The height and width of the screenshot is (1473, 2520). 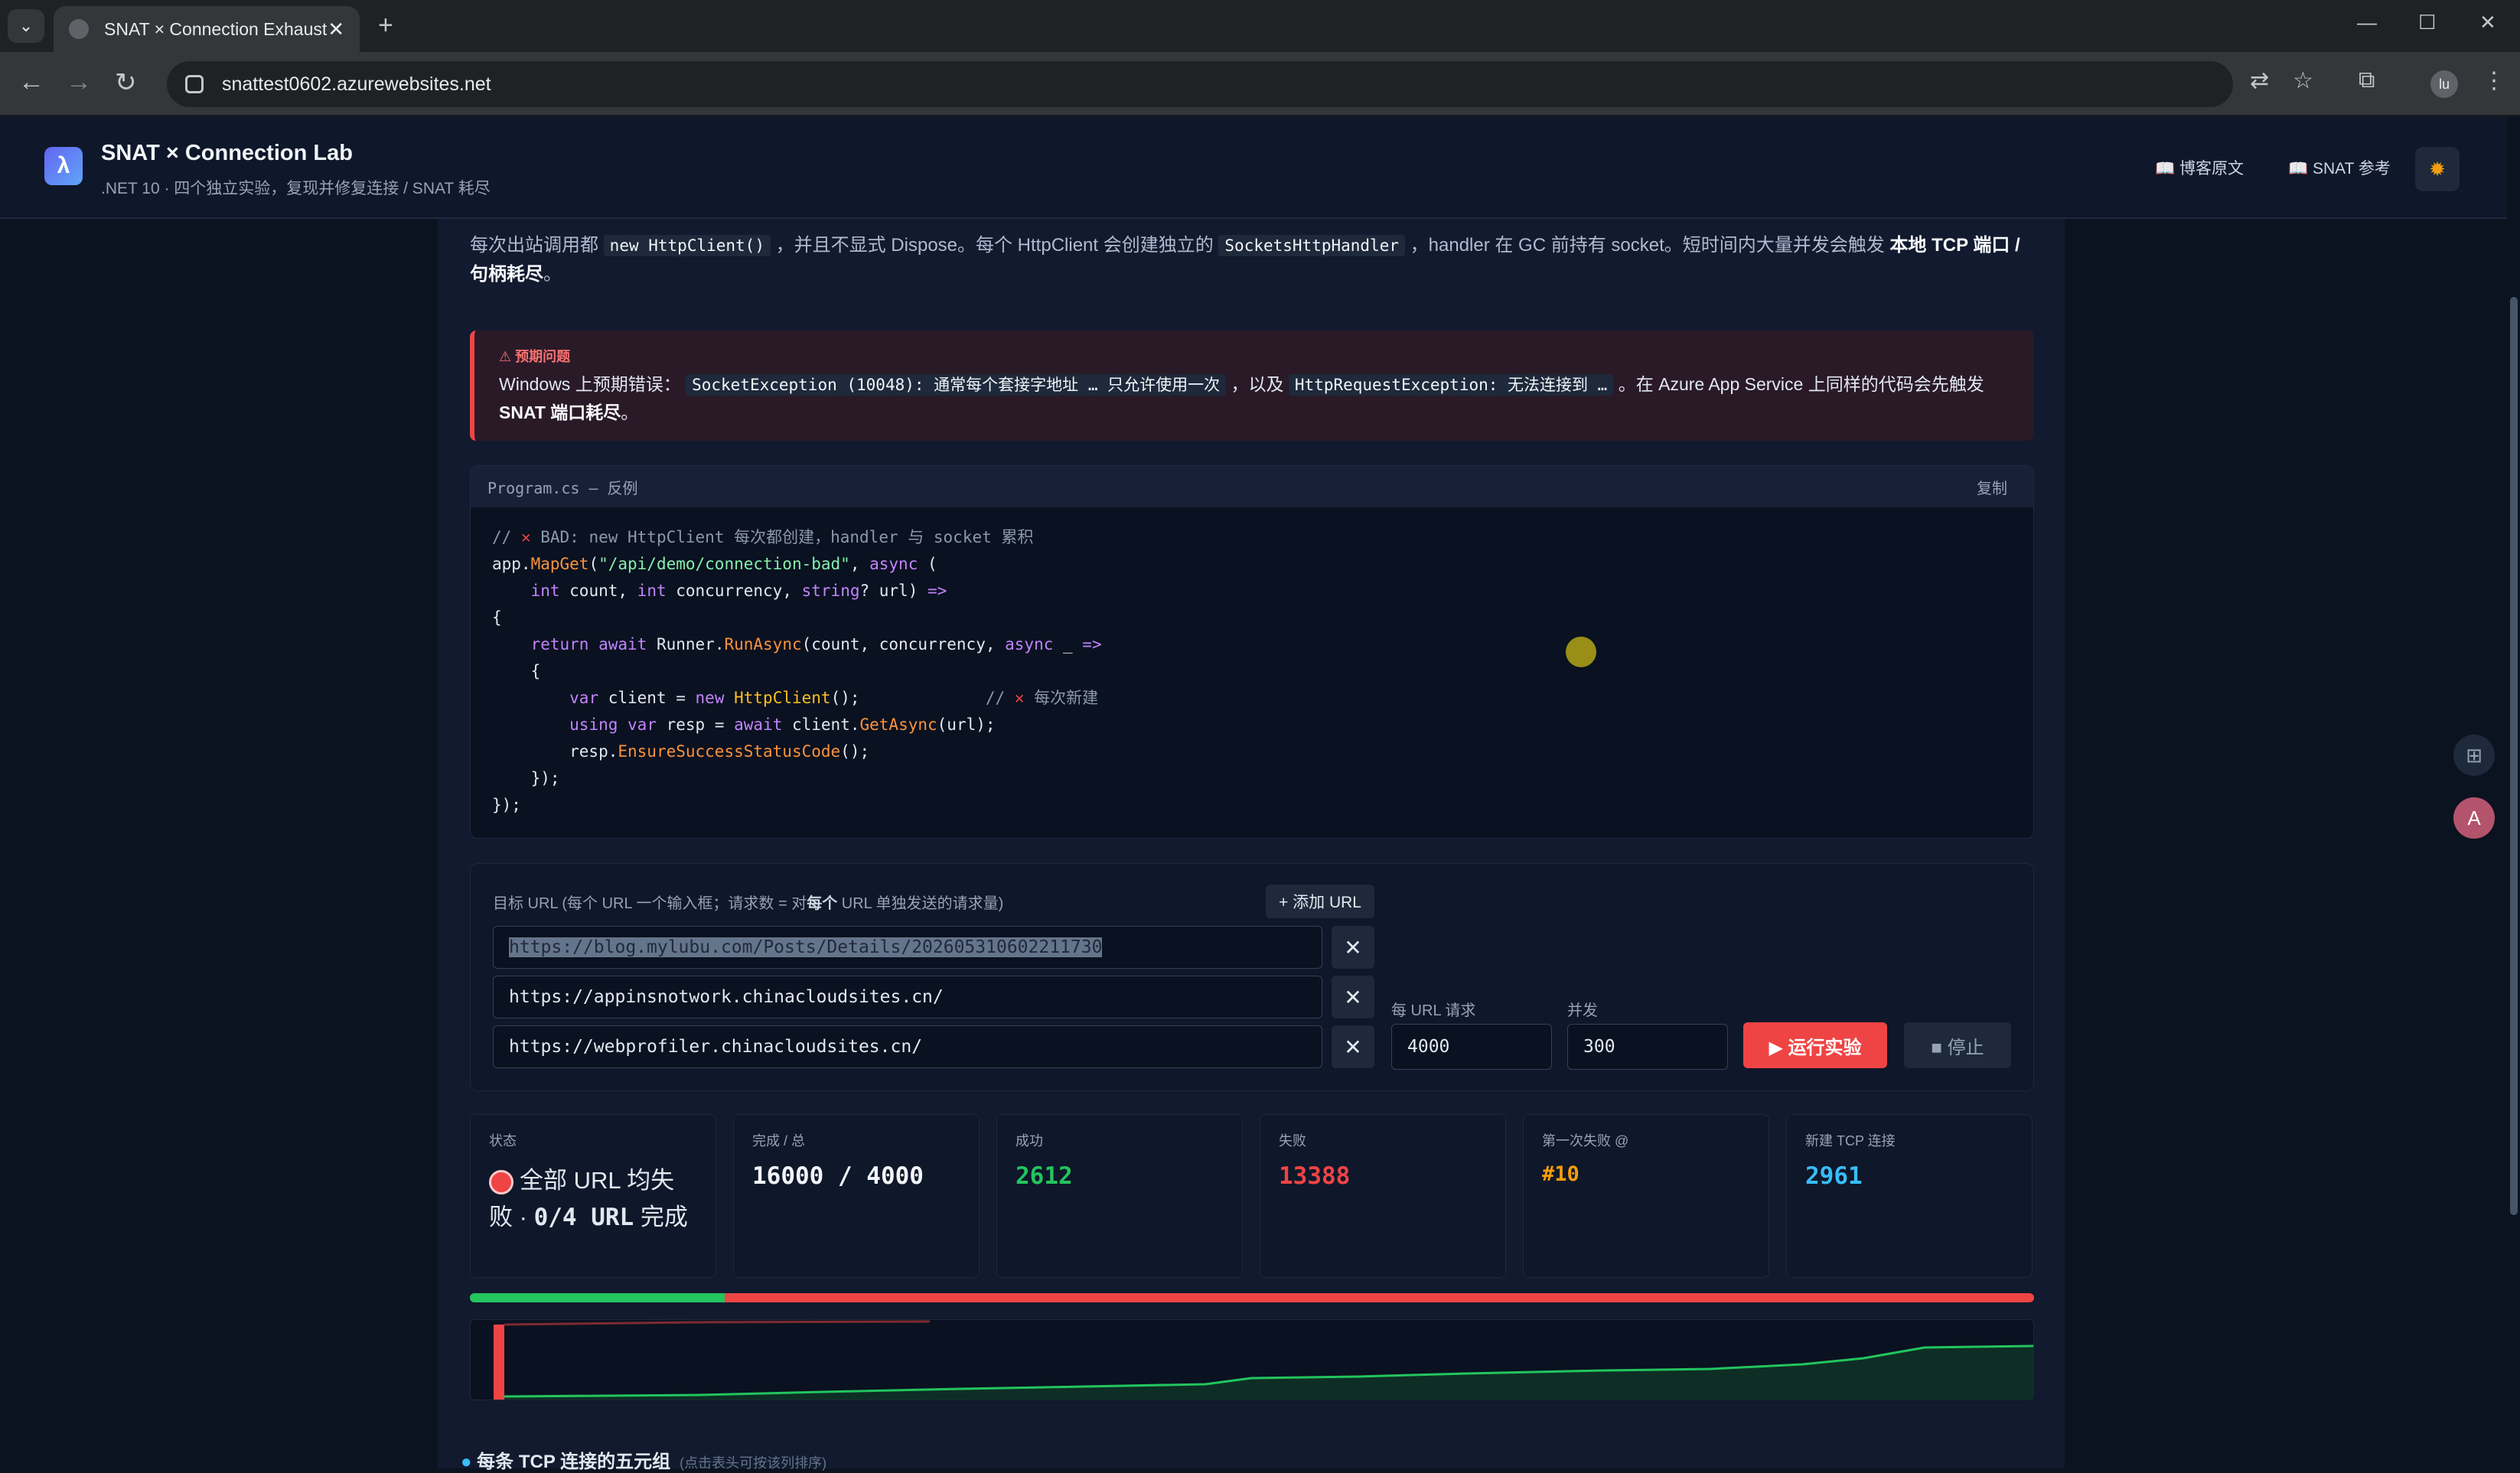 I want to click on code-sockets-handler: SocketsHttpHandler, so click(x=1311, y=246).